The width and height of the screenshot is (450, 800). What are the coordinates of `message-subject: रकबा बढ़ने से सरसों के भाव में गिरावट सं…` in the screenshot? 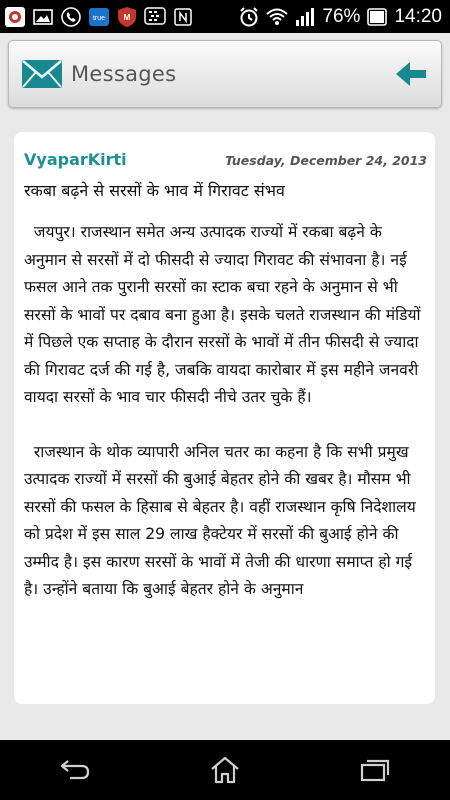 It's located at (154, 190).